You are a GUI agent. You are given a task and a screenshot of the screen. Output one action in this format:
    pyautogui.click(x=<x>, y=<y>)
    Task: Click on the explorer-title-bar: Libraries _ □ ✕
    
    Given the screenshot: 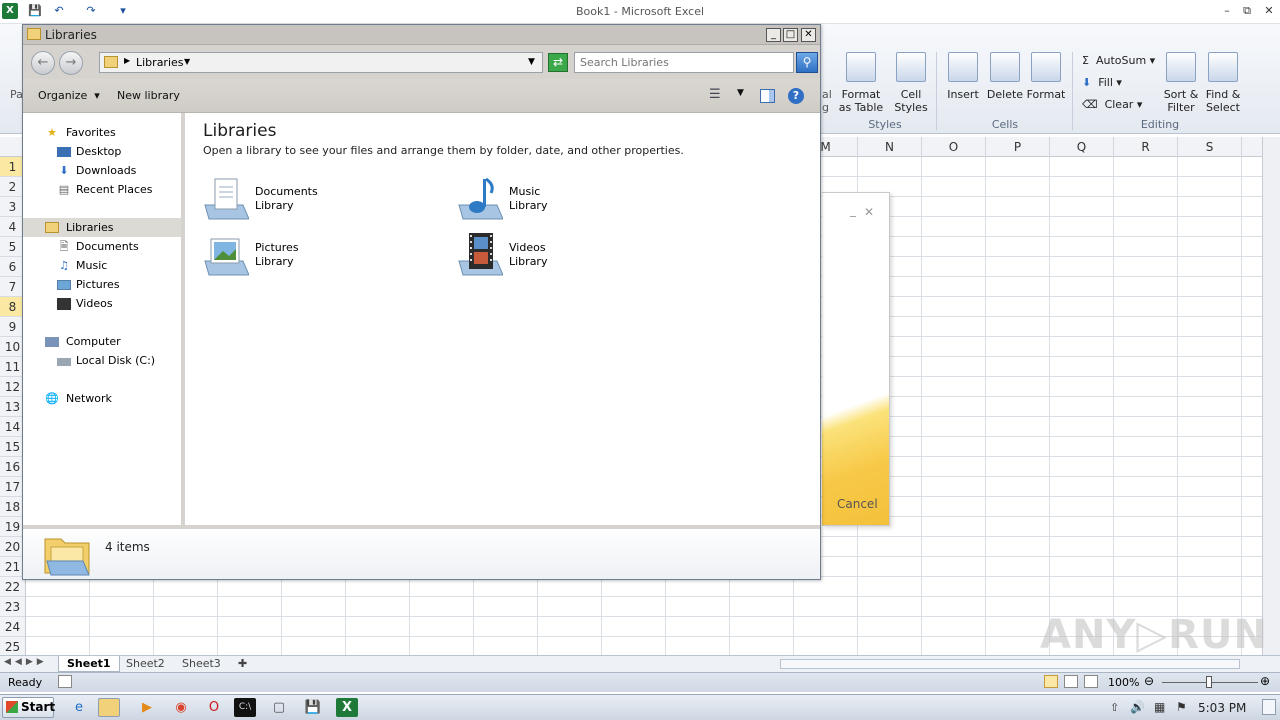 What is the action you would take?
    pyautogui.click(x=421, y=35)
    